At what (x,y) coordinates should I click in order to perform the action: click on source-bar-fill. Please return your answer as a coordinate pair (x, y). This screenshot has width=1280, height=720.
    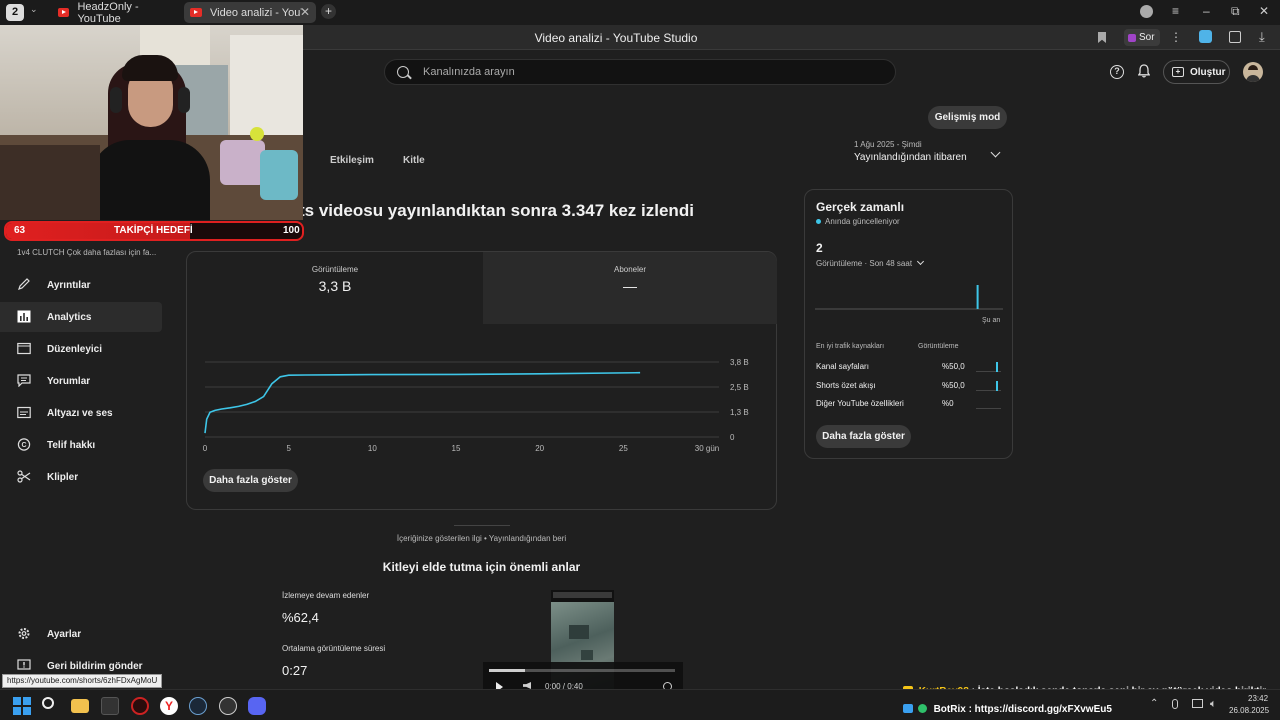
    Looking at the image, I should click on (997, 367).